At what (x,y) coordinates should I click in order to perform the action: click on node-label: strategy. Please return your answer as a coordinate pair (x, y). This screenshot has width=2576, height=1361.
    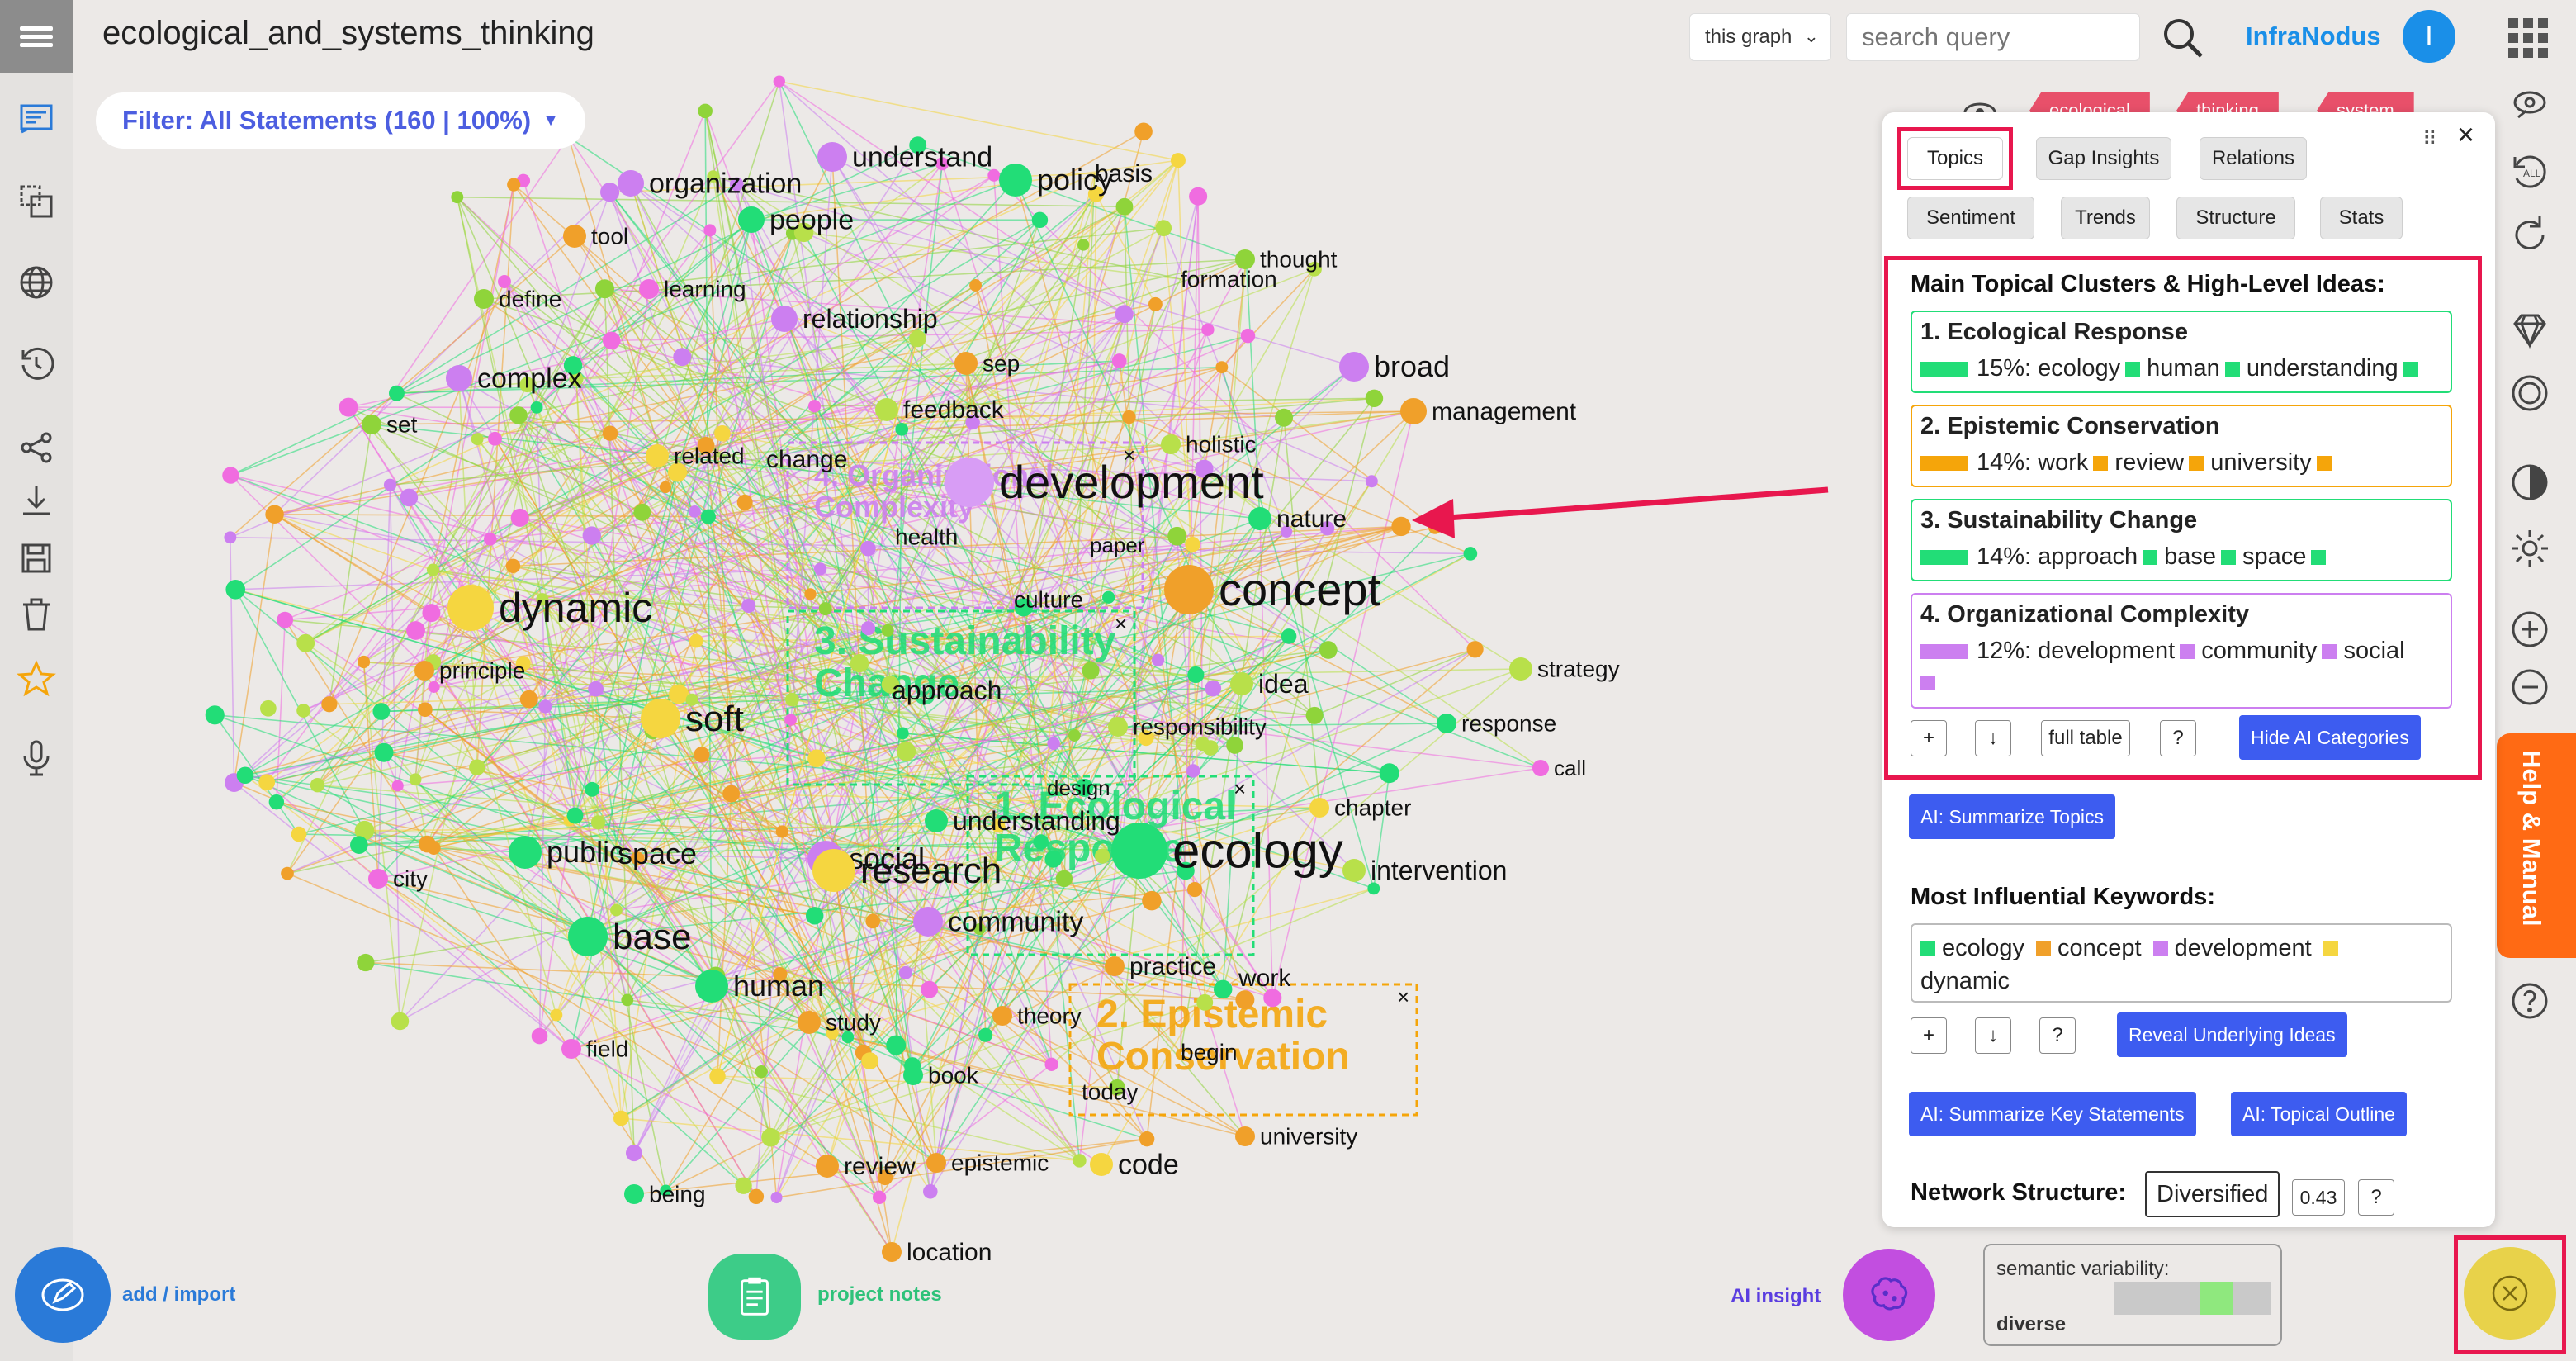
    Looking at the image, I should click on (1578, 670).